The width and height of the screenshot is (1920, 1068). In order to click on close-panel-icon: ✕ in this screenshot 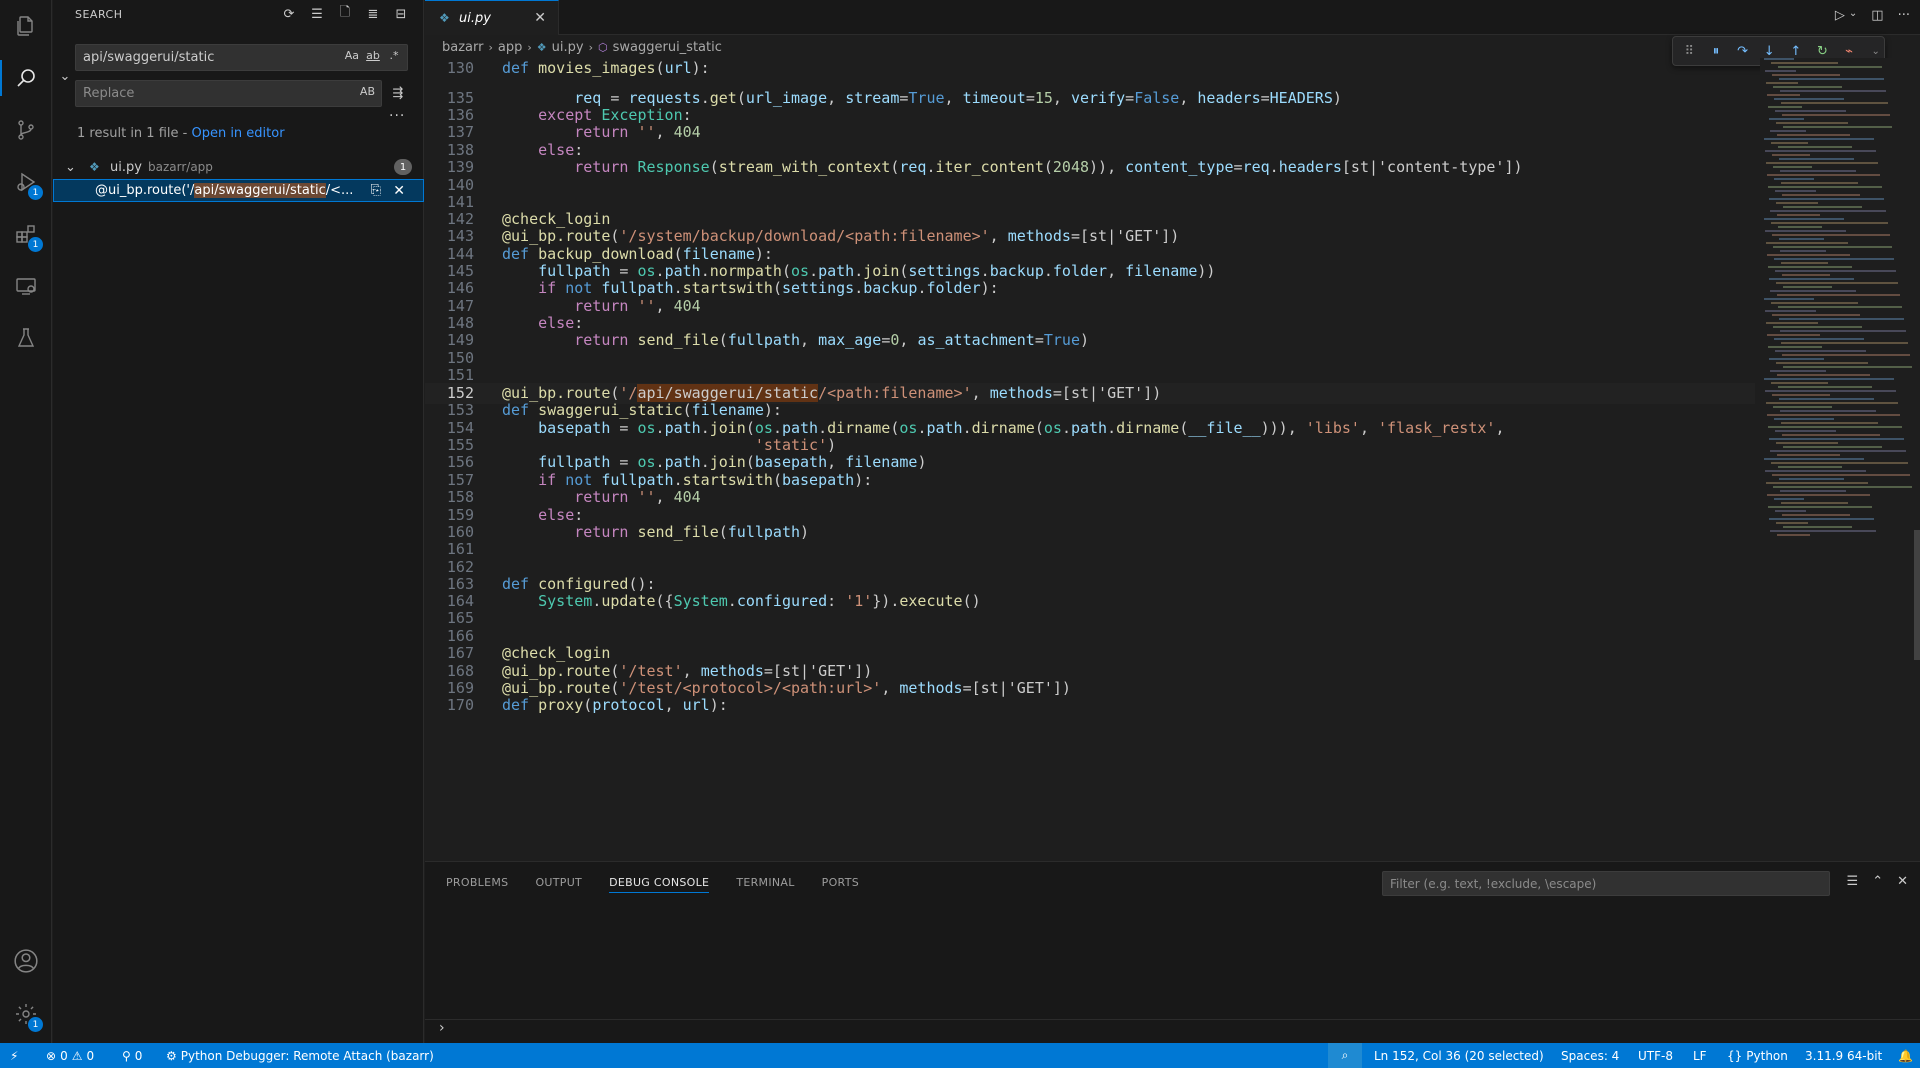, I will do `click(1902, 881)`.